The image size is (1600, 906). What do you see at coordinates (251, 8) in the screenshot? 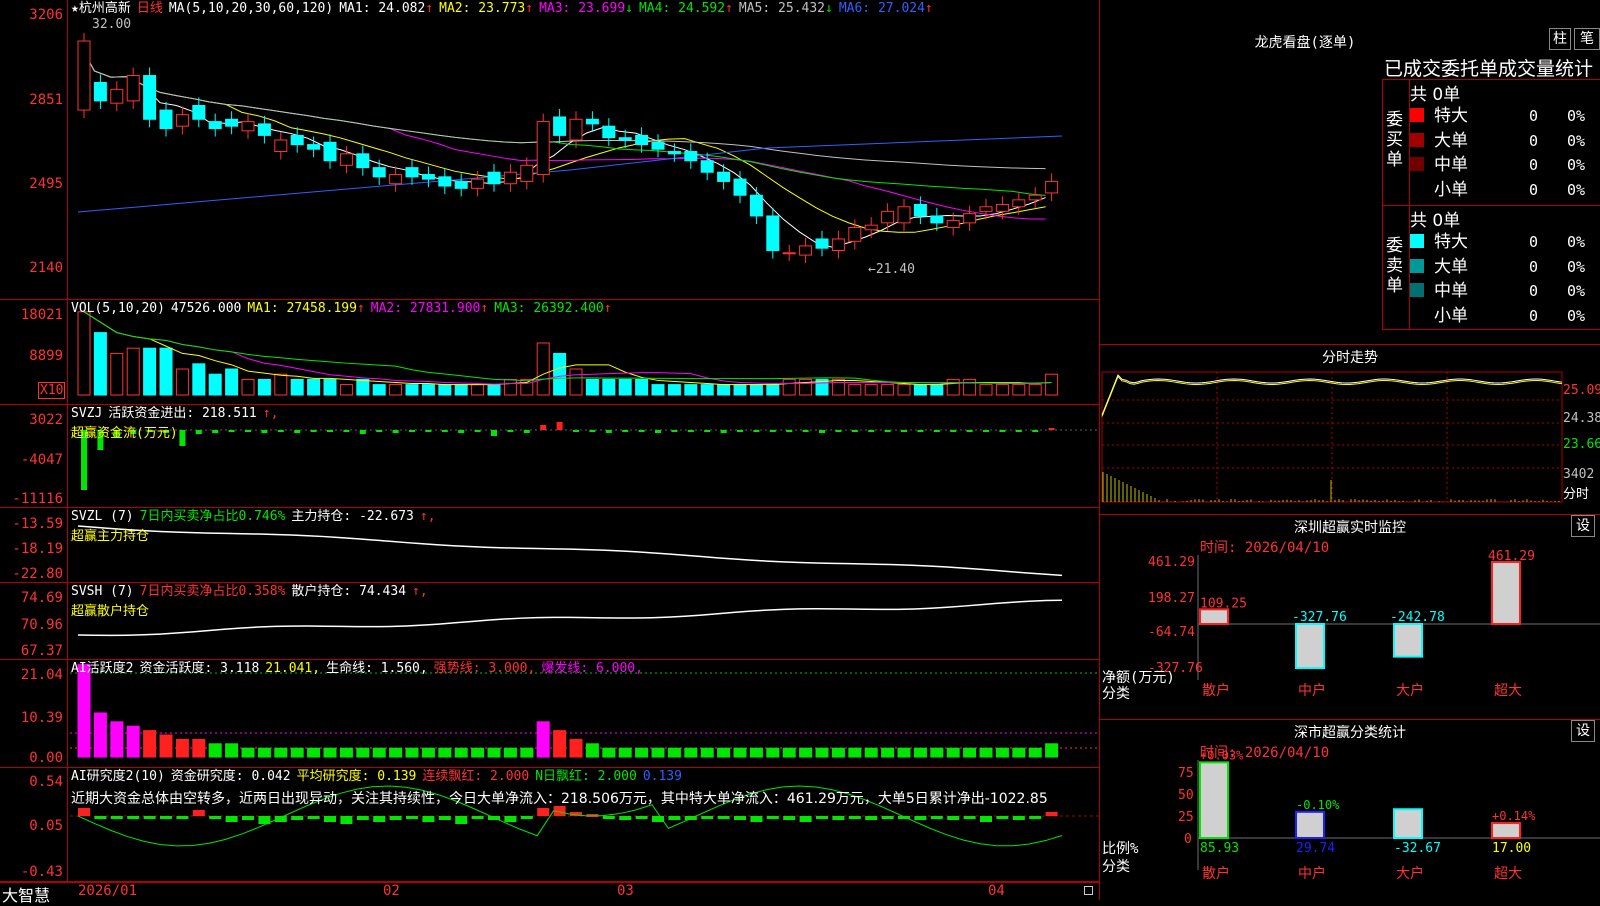
I see `ma-label: MA(5,10,20,30,60,120)` at bounding box center [251, 8].